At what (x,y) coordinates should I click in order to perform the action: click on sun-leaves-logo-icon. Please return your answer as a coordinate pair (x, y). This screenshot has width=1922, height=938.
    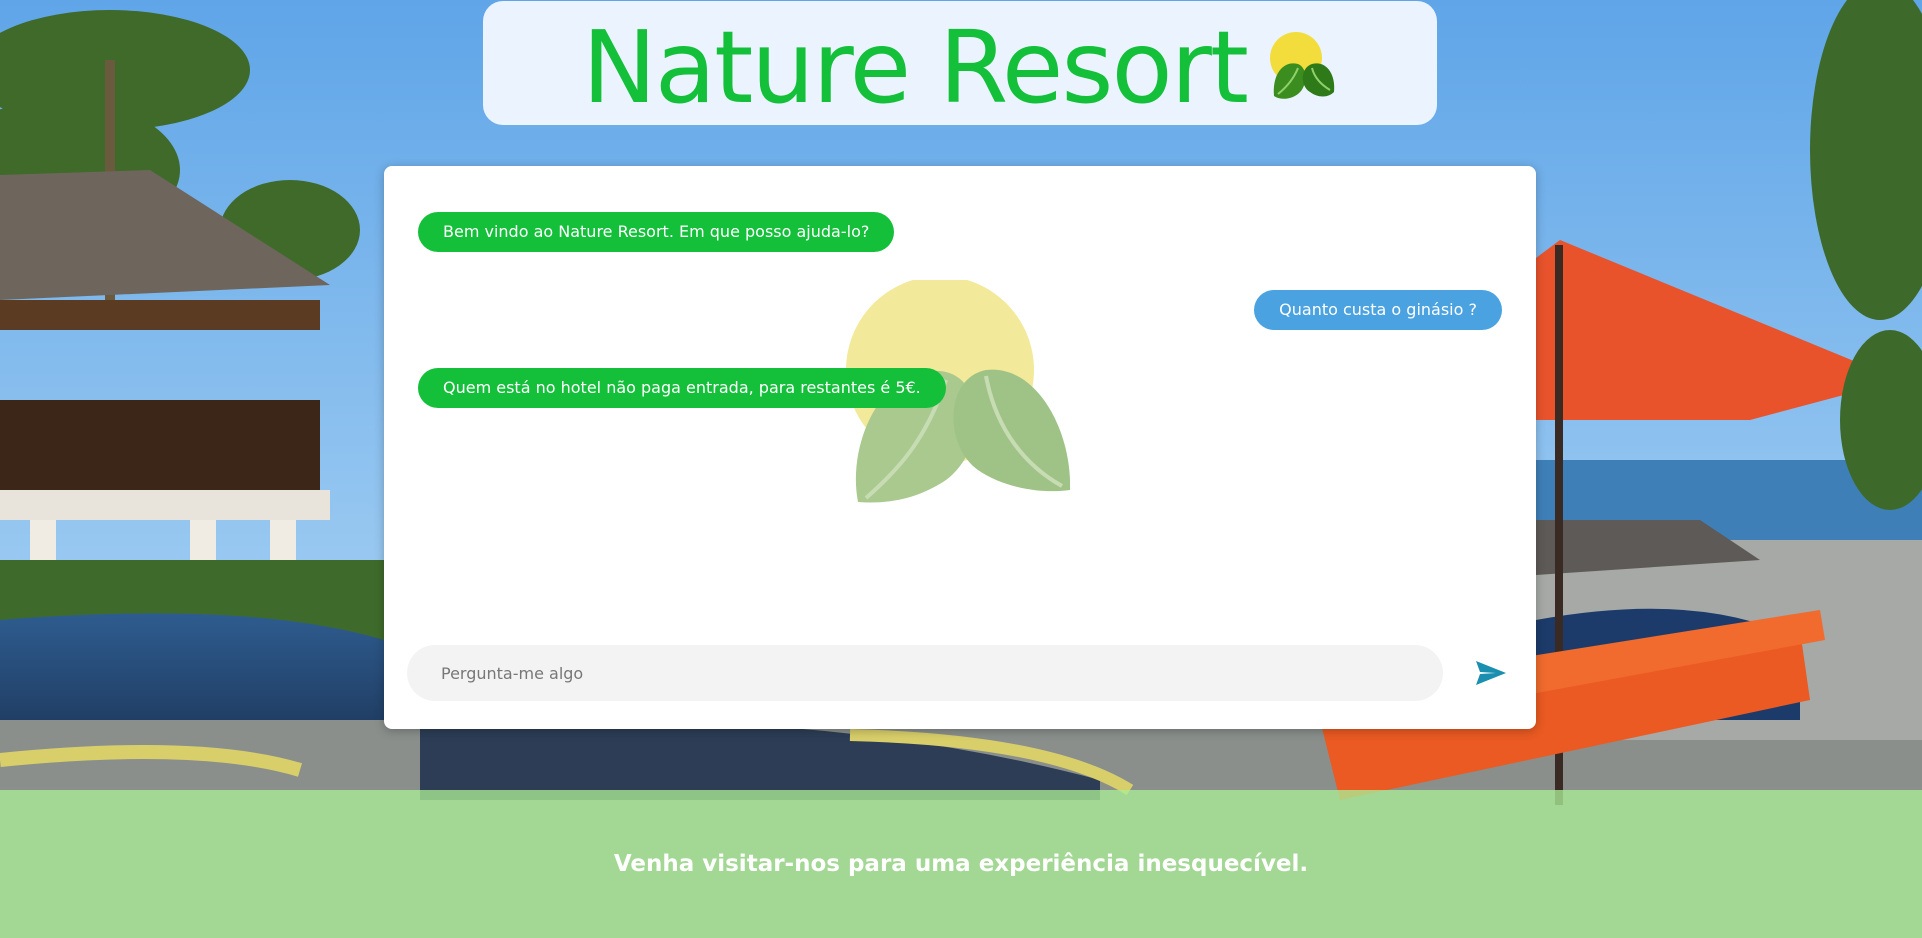
    Looking at the image, I should click on (1304, 67).